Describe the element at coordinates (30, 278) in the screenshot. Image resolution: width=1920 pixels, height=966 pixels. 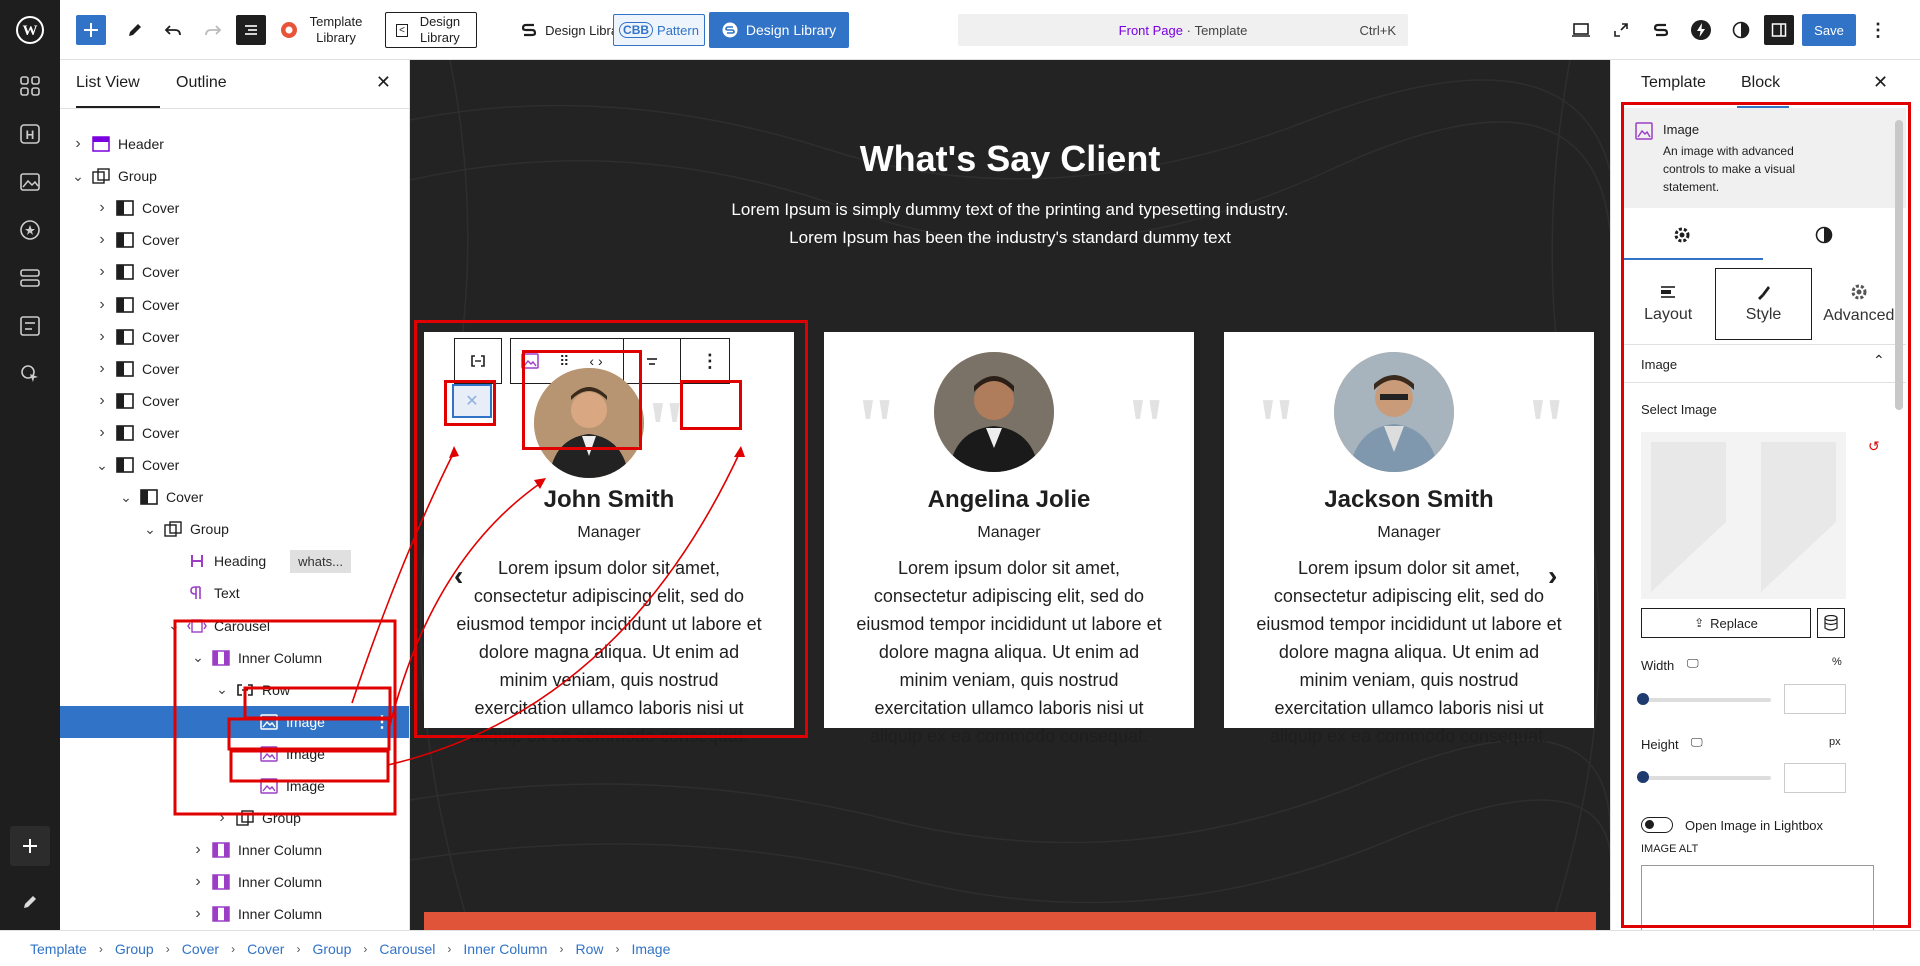
I see `pages-icon` at that location.